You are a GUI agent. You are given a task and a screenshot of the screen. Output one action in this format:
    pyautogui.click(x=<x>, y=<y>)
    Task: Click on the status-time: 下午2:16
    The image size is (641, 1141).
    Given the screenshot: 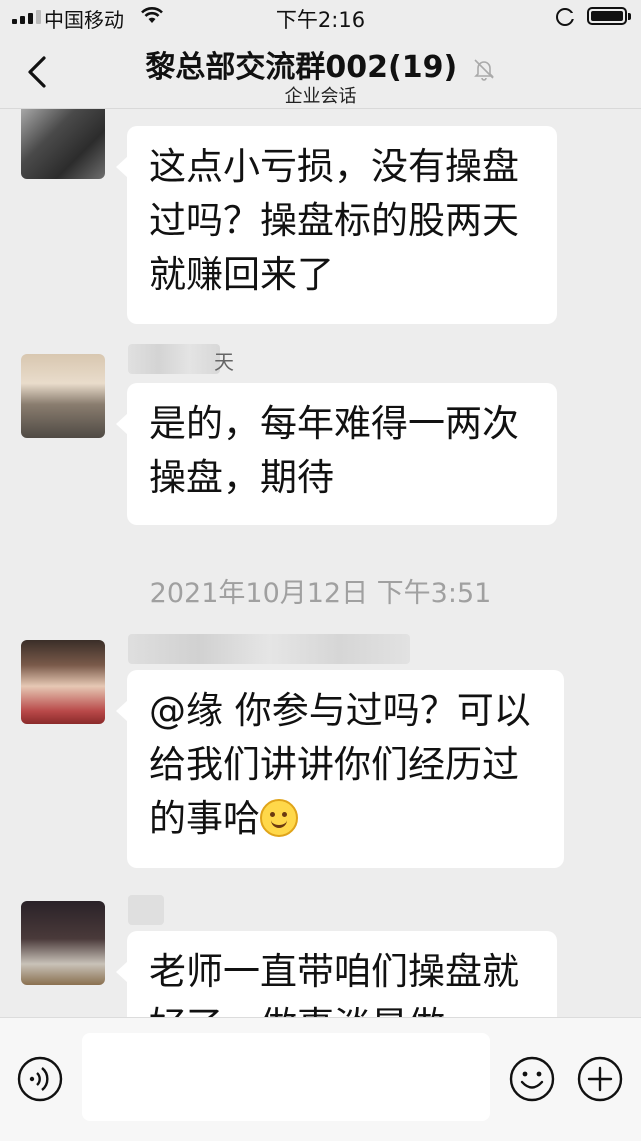 What is the action you would take?
    pyautogui.click(x=320, y=20)
    